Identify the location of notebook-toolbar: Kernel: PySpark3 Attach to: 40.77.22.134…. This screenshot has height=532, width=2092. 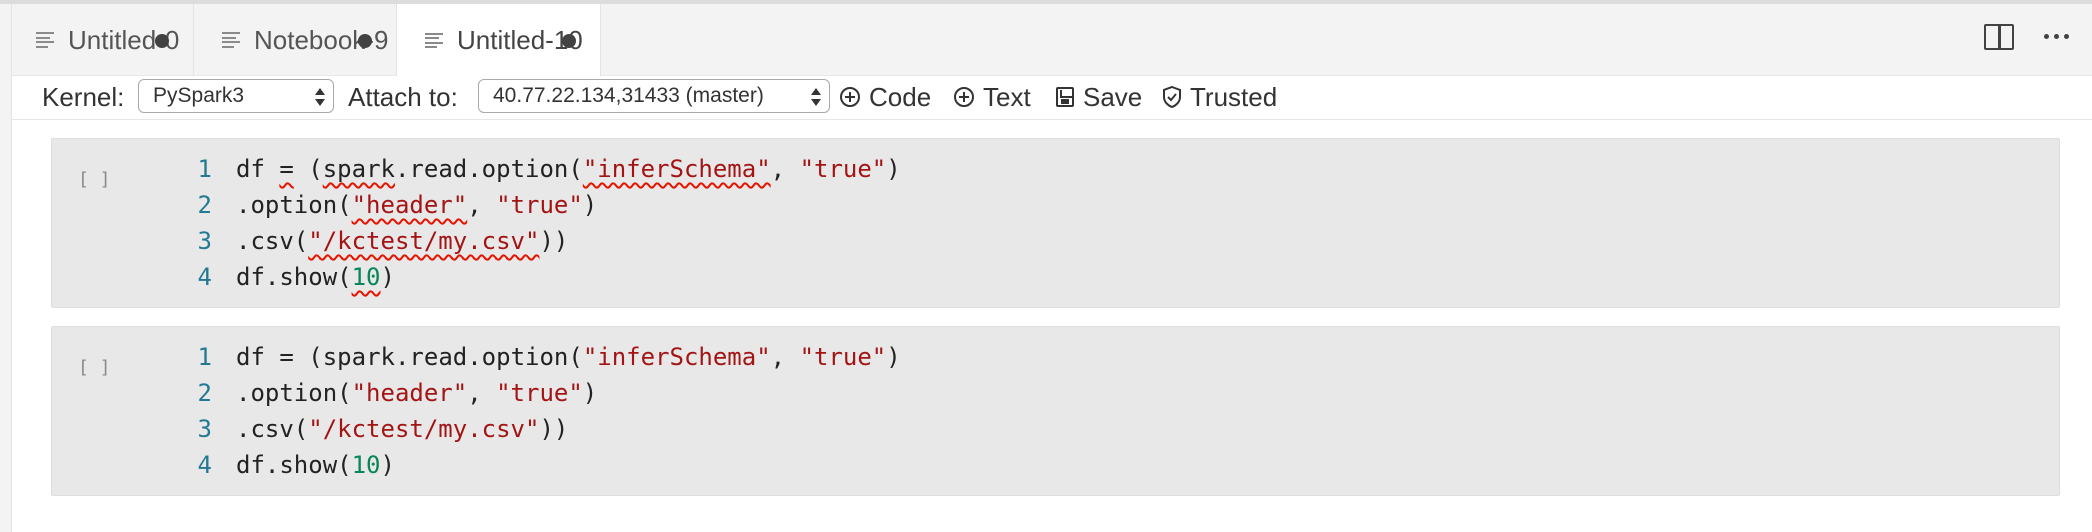
(1052, 98).